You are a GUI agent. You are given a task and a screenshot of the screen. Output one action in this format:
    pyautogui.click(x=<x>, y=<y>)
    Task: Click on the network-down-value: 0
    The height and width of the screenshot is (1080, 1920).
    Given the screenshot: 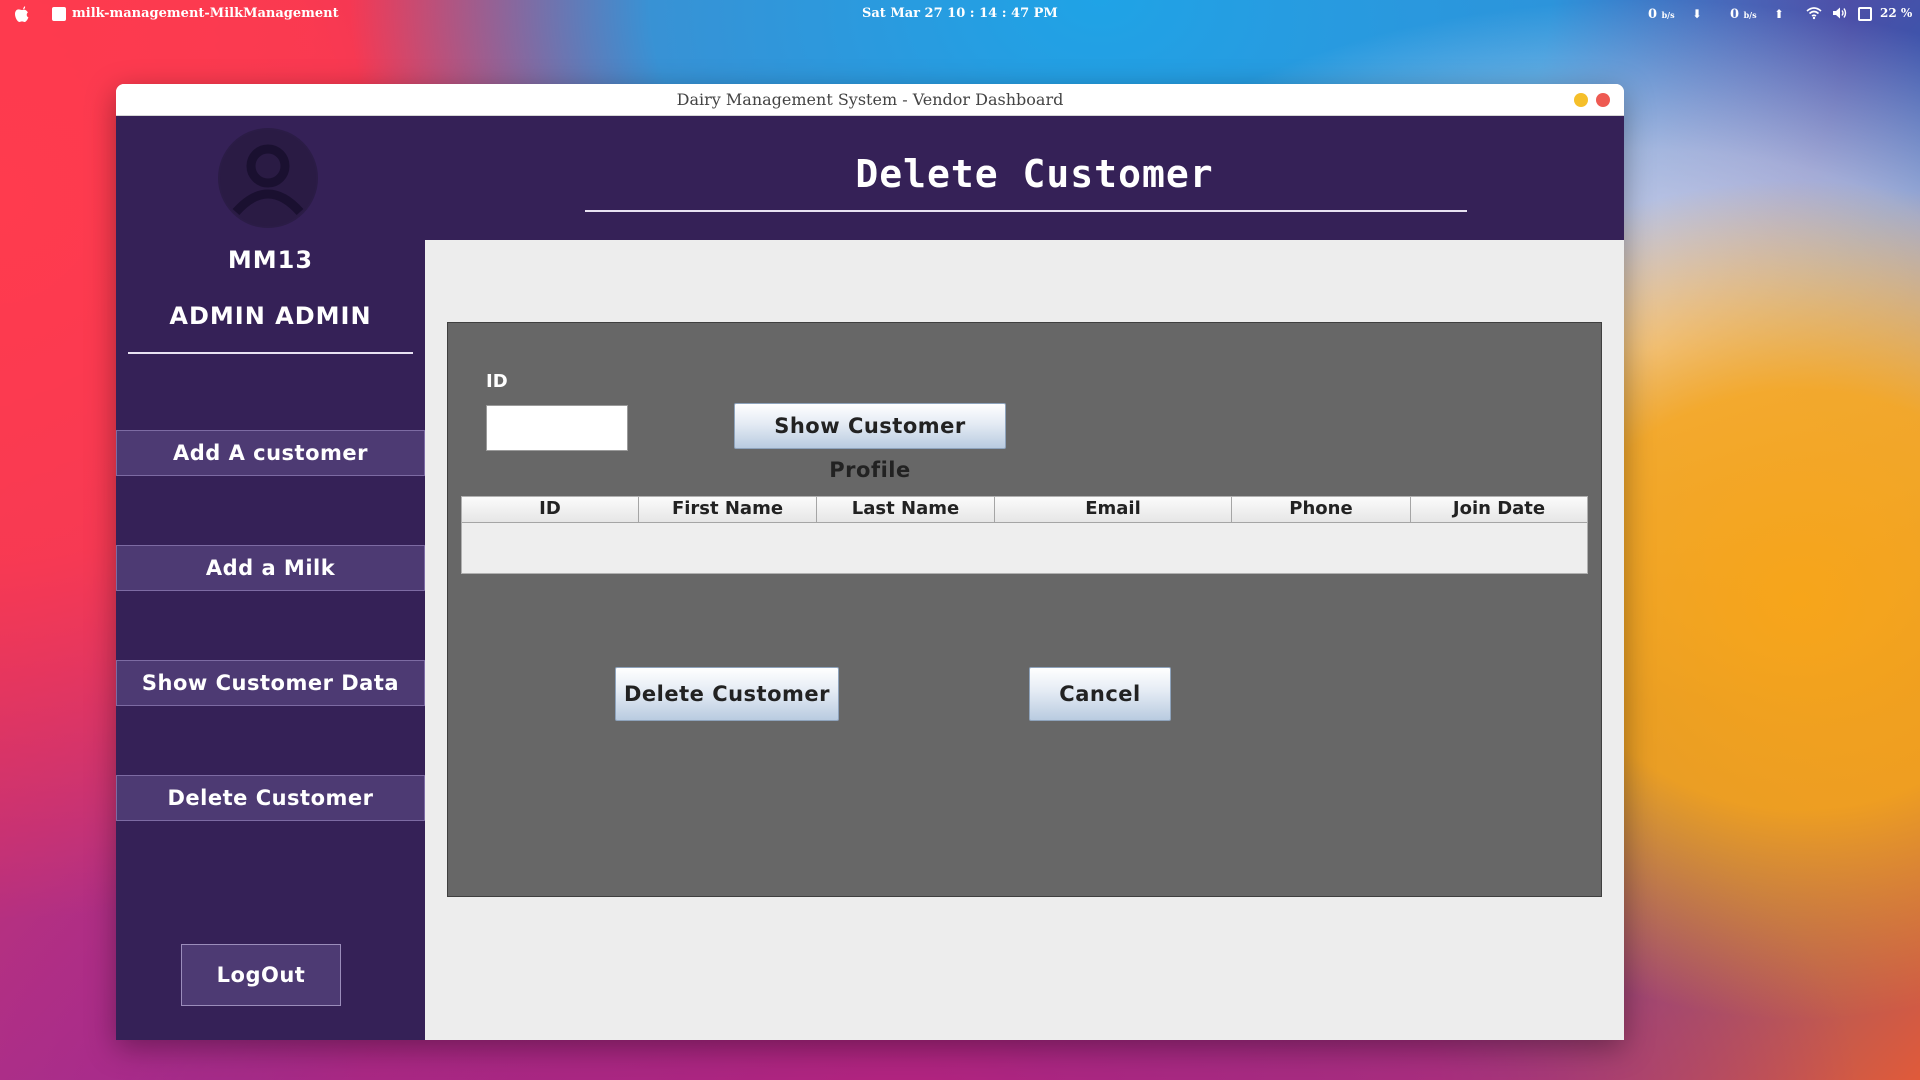 What is the action you would take?
    pyautogui.click(x=1653, y=14)
    